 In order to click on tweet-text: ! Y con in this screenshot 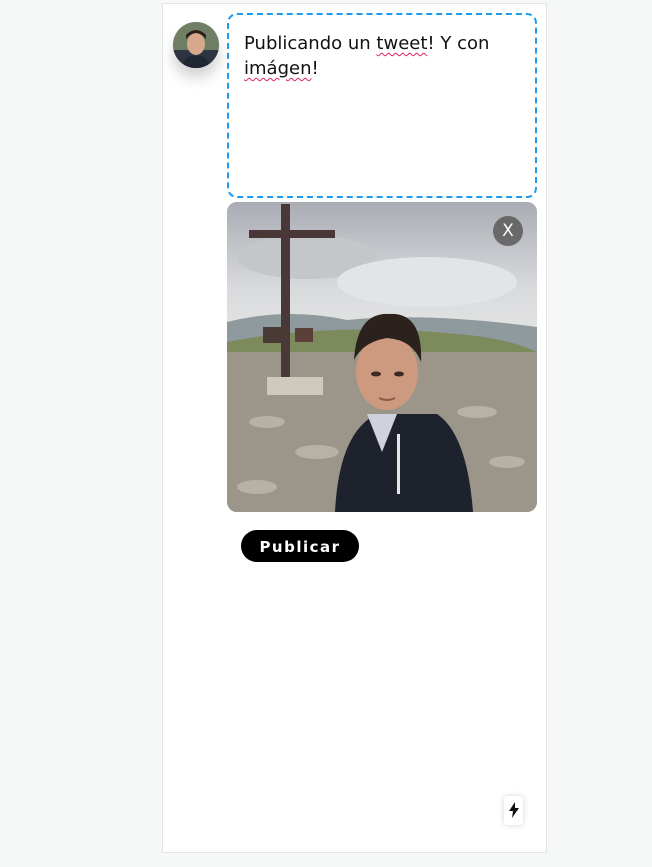, I will do `click(461, 43)`.